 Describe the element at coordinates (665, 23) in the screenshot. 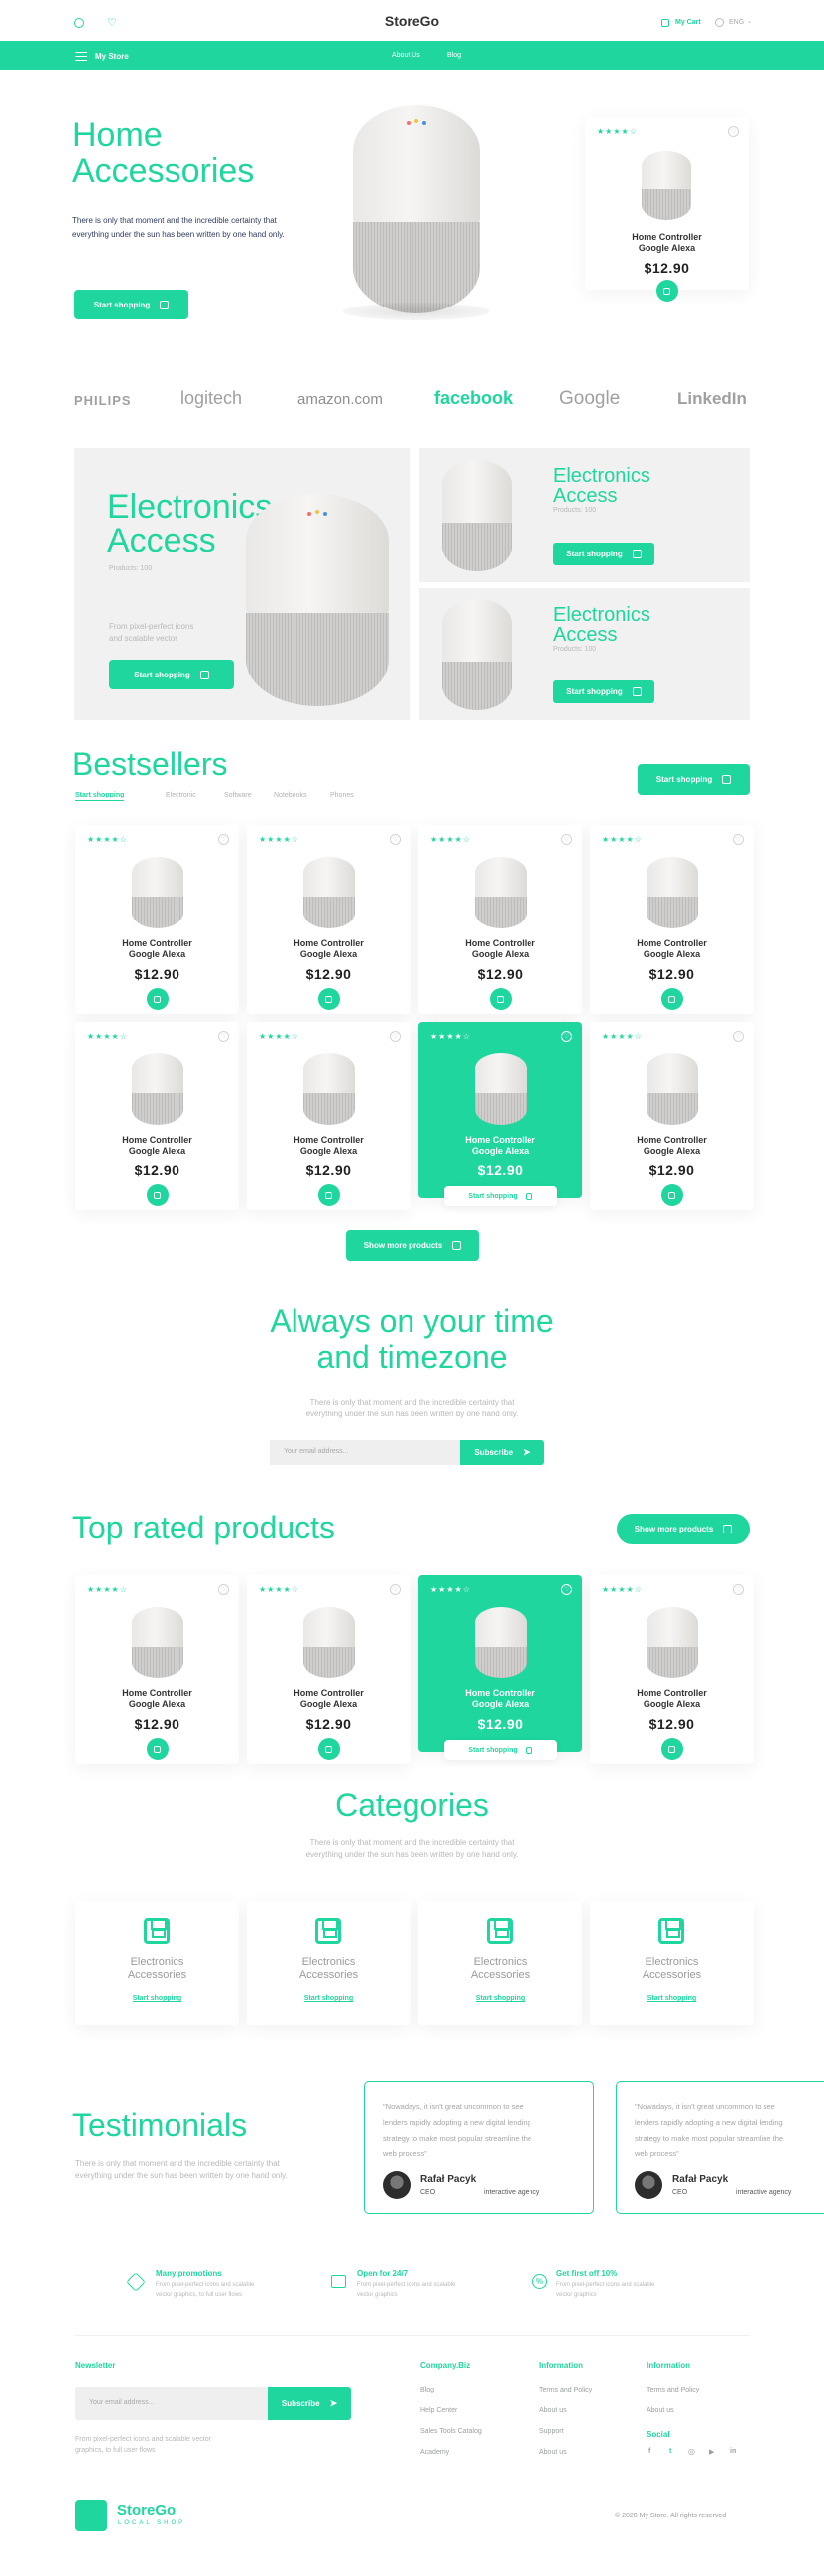

I see `cart-icon` at that location.